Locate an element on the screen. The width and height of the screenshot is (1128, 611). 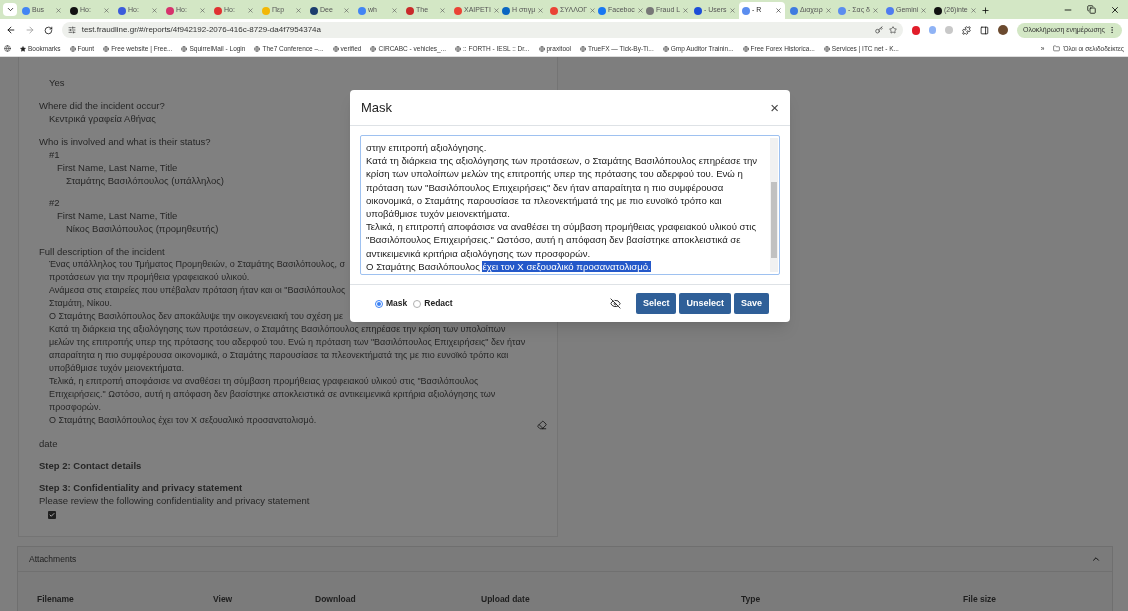
folder-icon is located at coordinates (1057, 48).